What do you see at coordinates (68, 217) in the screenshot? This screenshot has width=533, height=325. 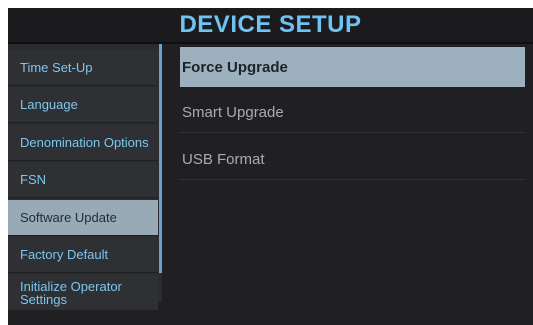 I see `sidebar-item-label: Software Update` at bounding box center [68, 217].